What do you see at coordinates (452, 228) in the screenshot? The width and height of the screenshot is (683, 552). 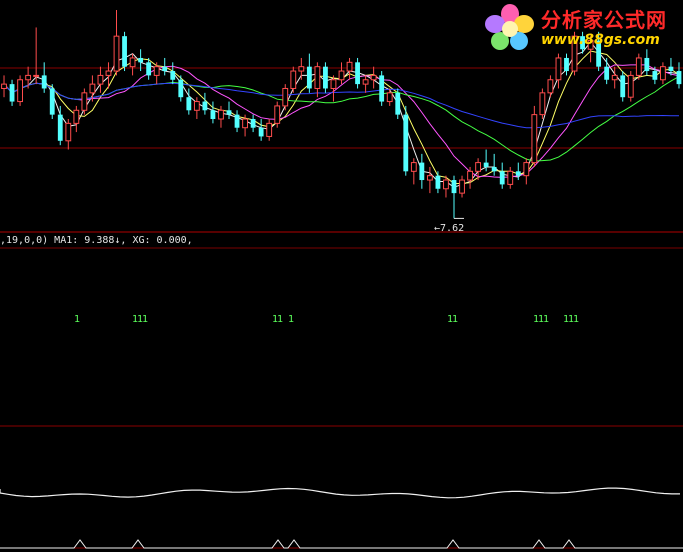 I see `low-price-value: 7.62` at bounding box center [452, 228].